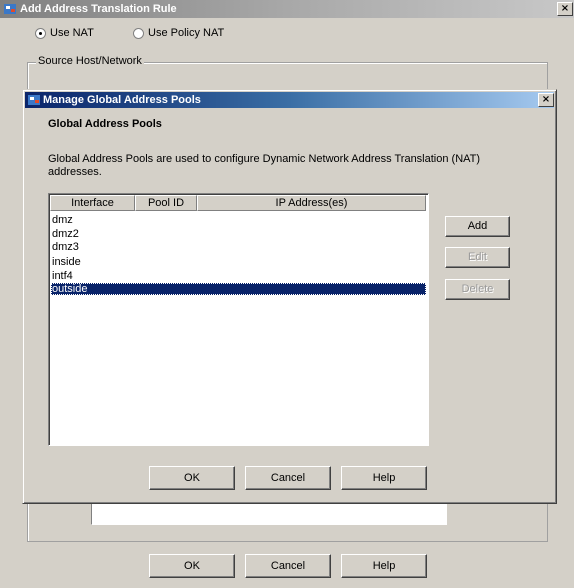 Image resolution: width=574 pixels, height=588 pixels. Describe the element at coordinates (546, 100) in the screenshot. I see `dialog-close-icon: ×` at that location.